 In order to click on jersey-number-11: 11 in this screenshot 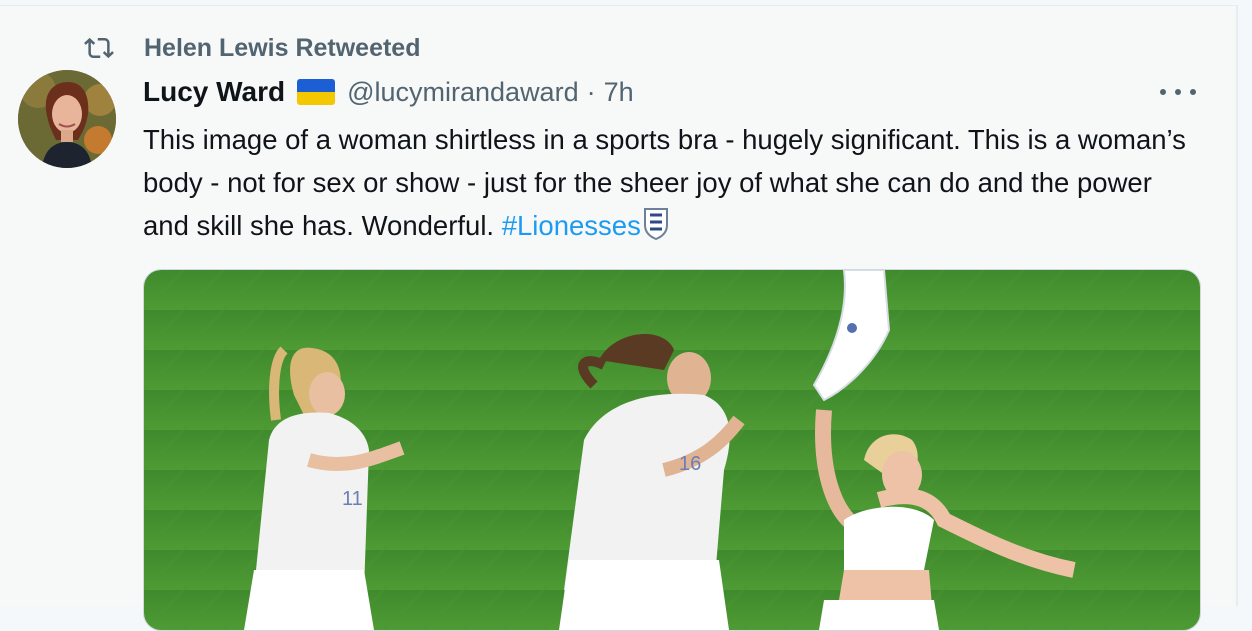, I will do `click(352, 499)`.